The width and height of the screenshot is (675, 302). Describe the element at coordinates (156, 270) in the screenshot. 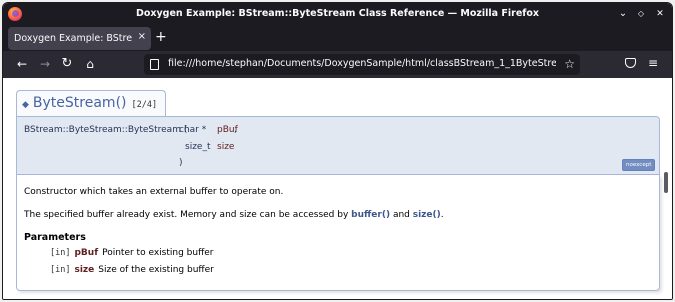

I see `param-description: Size of the existing buffer` at that location.